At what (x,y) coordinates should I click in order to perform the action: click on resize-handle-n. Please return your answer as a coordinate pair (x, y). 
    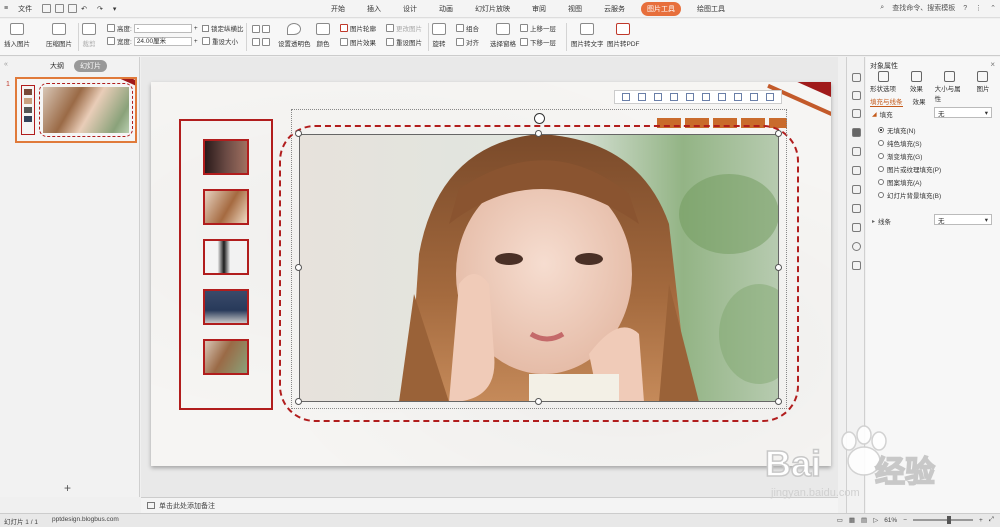
    Looking at the image, I should click on (538, 133).